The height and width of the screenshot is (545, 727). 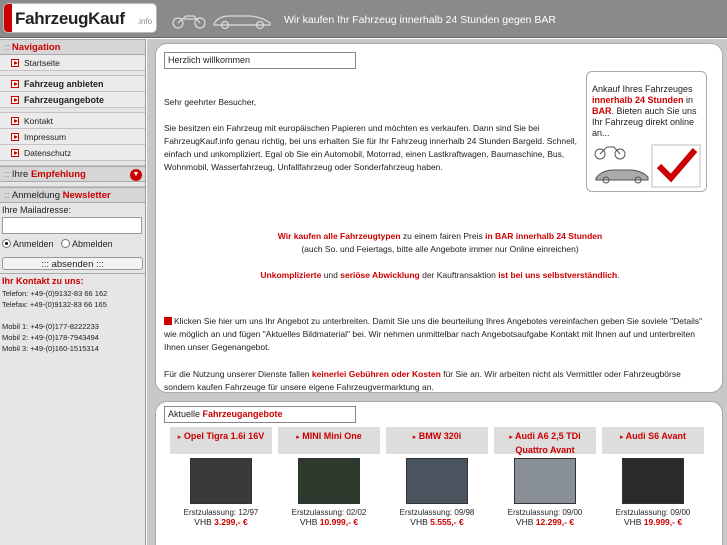 I want to click on offer-price: VHB 5.555,- €, so click(x=437, y=522).